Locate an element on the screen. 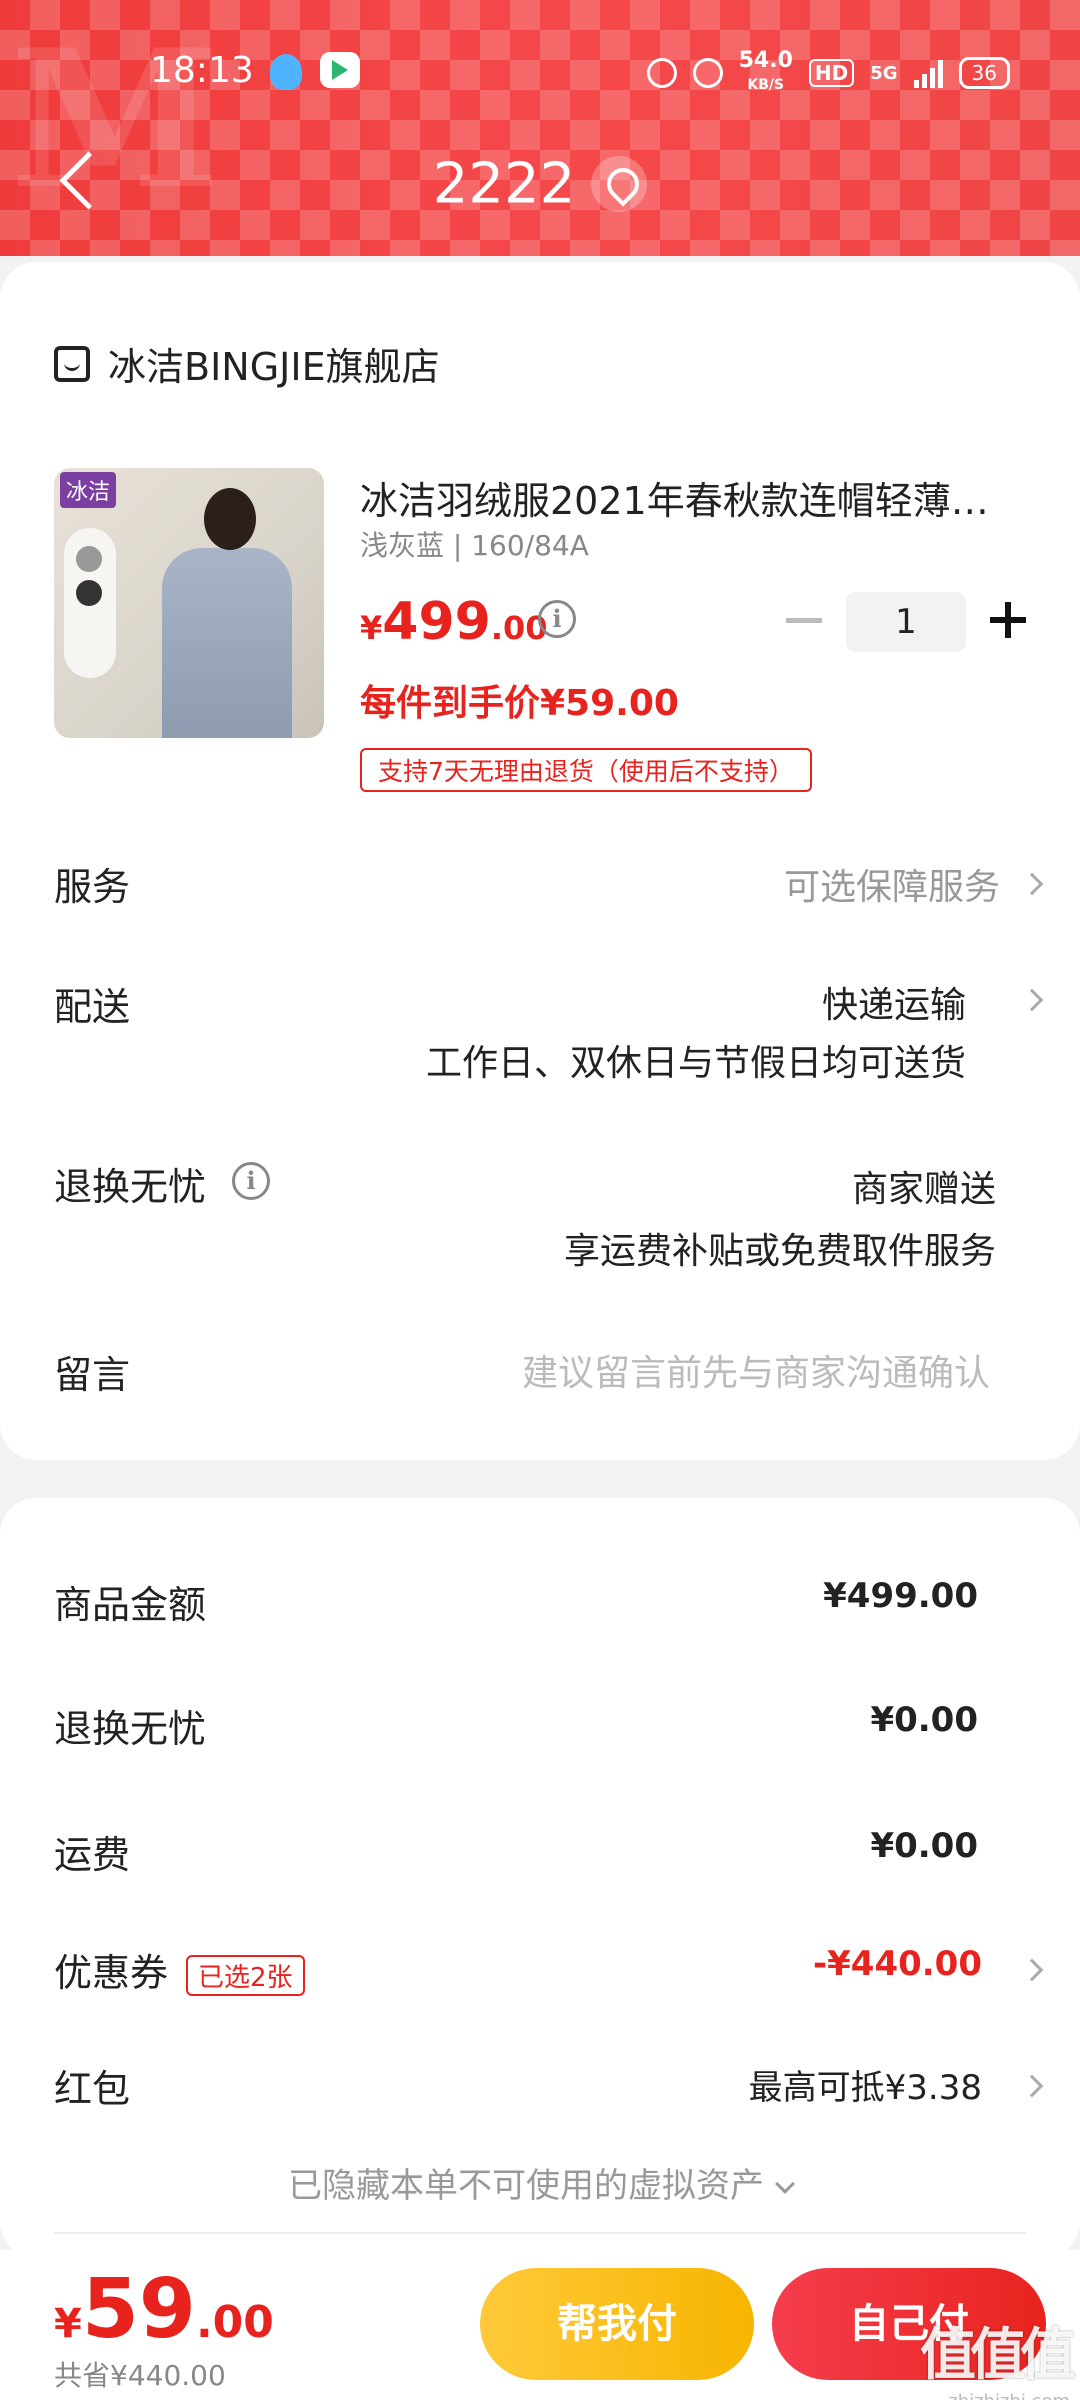 The height and width of the screenshot is (2400, 1080). total-price: ¥59.00 is located at coordinates (164, 2309).